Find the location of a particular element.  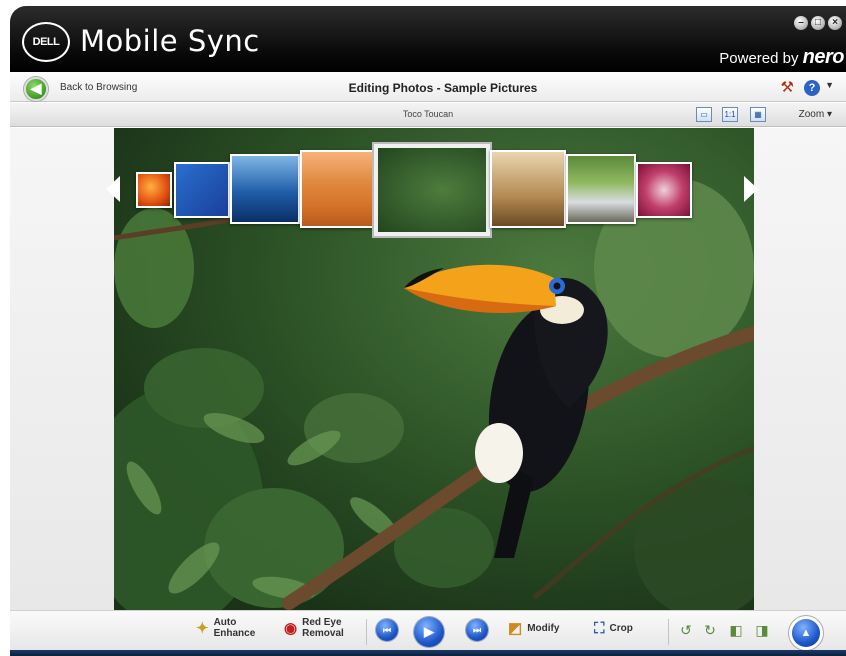

window-controls: – □ × is located at coordinates (818, 23).